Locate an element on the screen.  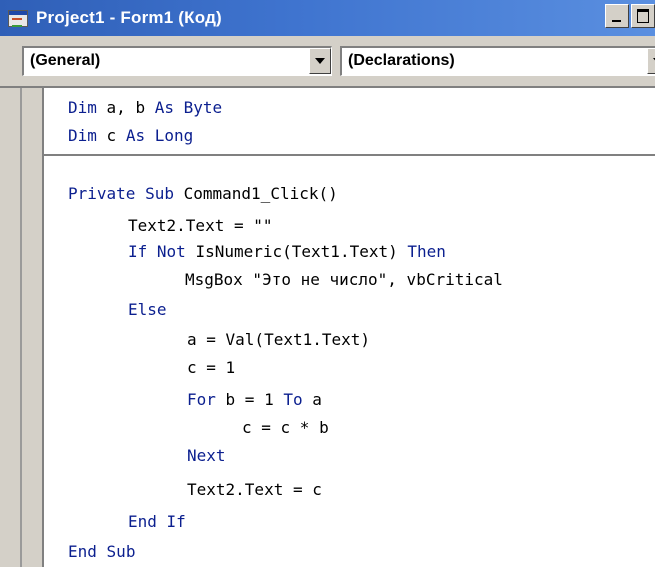
code-text: c = 1 is located at coordinates (211, 367).